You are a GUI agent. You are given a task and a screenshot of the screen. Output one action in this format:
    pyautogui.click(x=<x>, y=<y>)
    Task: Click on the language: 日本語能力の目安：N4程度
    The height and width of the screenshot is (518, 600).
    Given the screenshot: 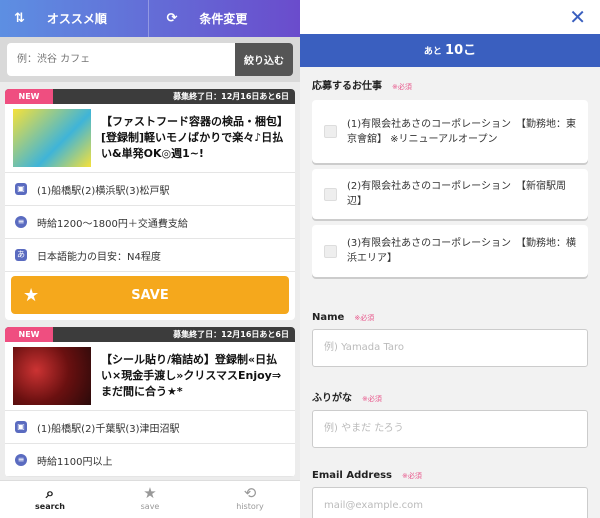 What is the action you would take?
    pyautogui.click(x=99, y=257)
    